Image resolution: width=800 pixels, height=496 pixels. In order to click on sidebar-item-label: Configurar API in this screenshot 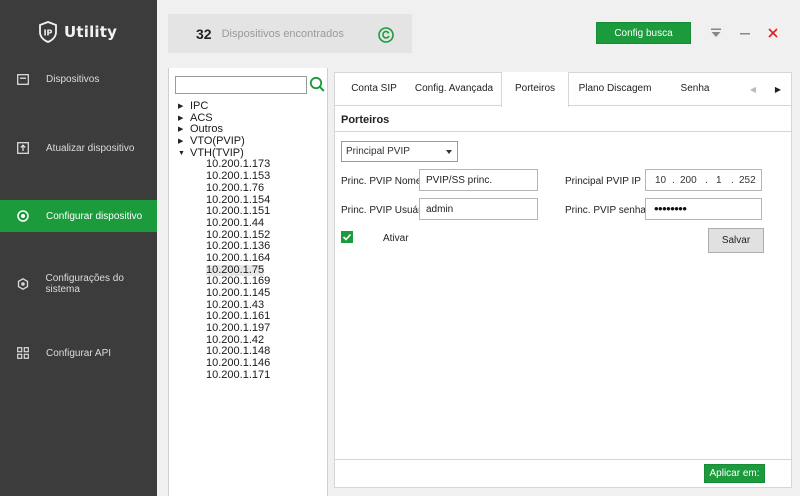, I will do `click(79, 353)`.